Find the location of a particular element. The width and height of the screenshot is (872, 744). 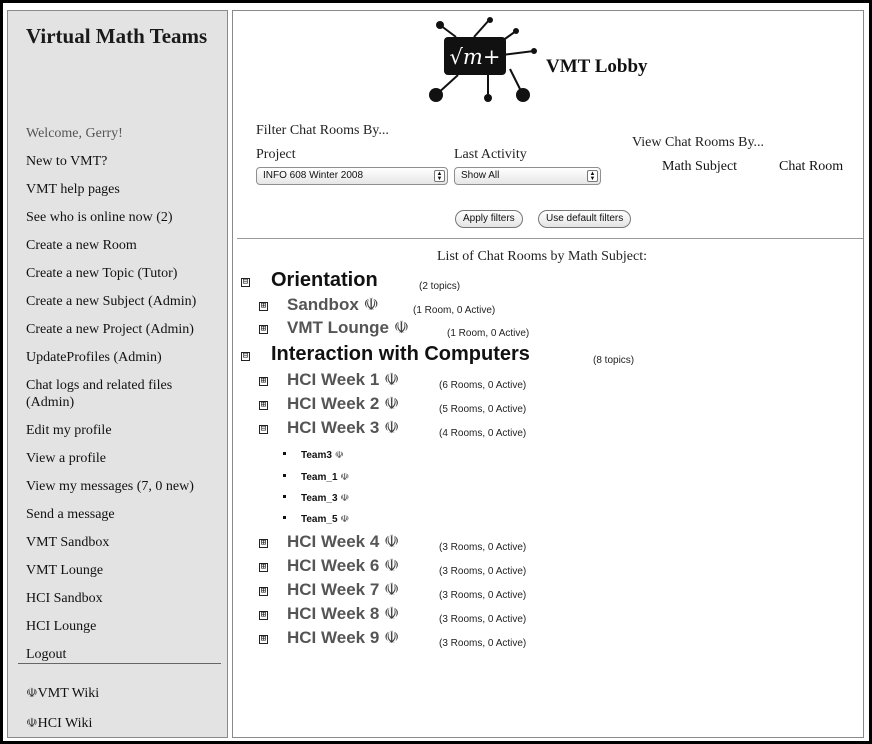

sidebar-link-hci-sandbox: HCI Sandbox is located at coordinates (64, 598).